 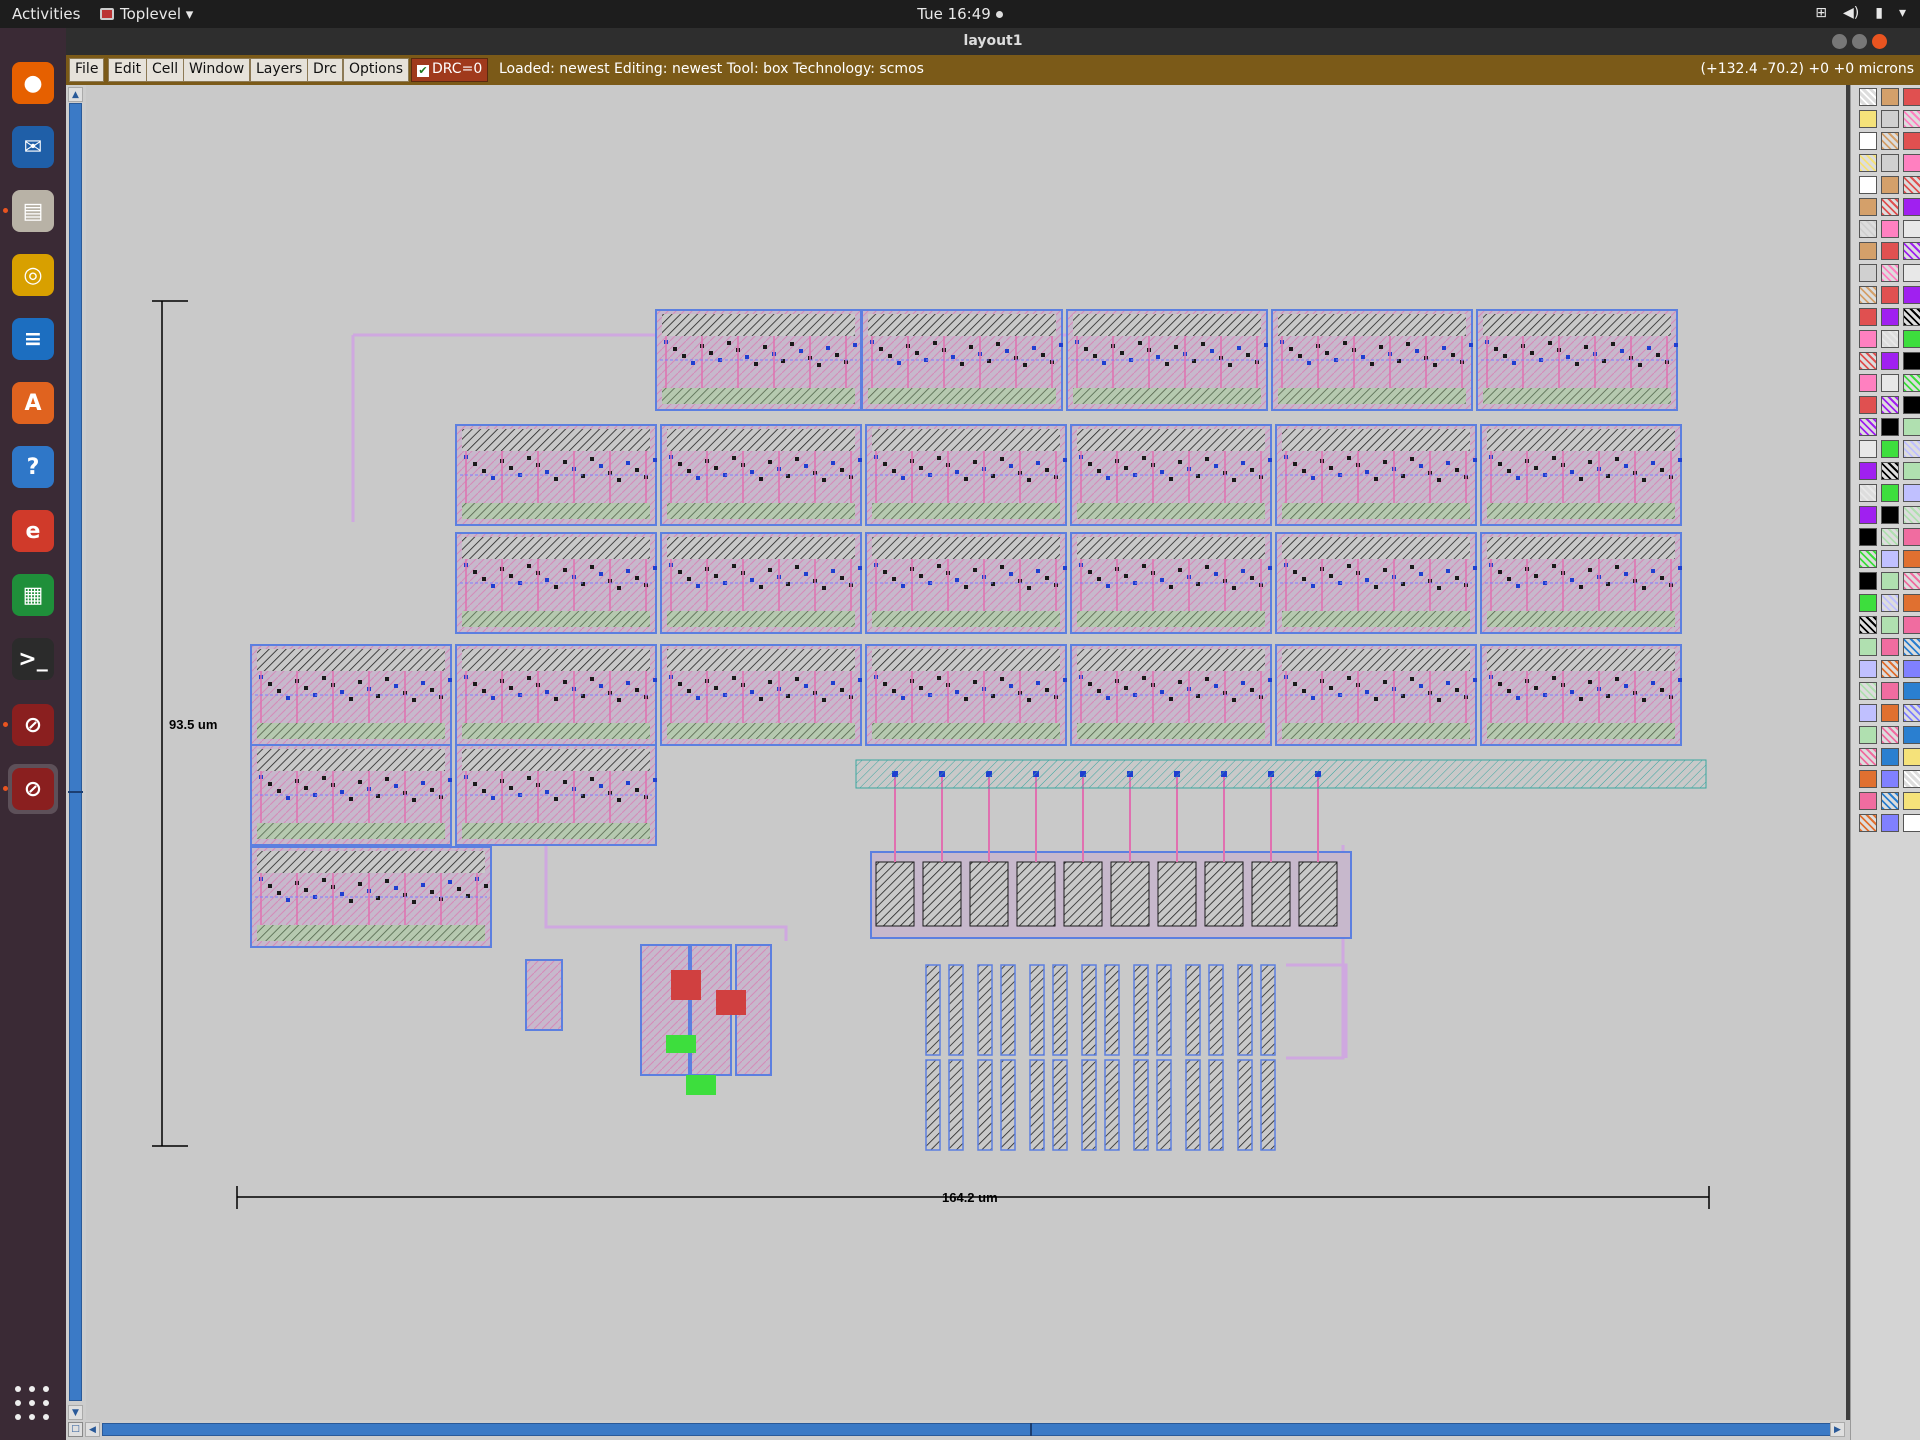 I want to click on menu-options: Options, so click(x=376, y=70).